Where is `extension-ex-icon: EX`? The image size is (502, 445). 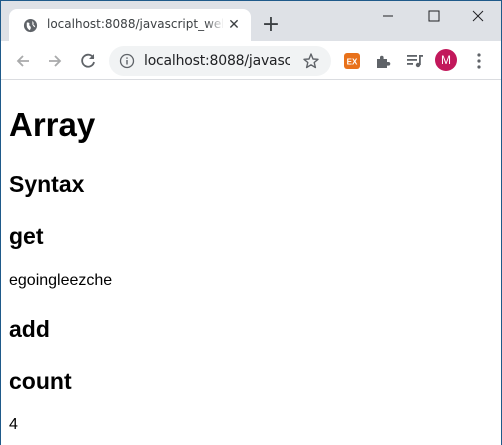
extension-ex-icon: EX is located at coordinates (352, 61).